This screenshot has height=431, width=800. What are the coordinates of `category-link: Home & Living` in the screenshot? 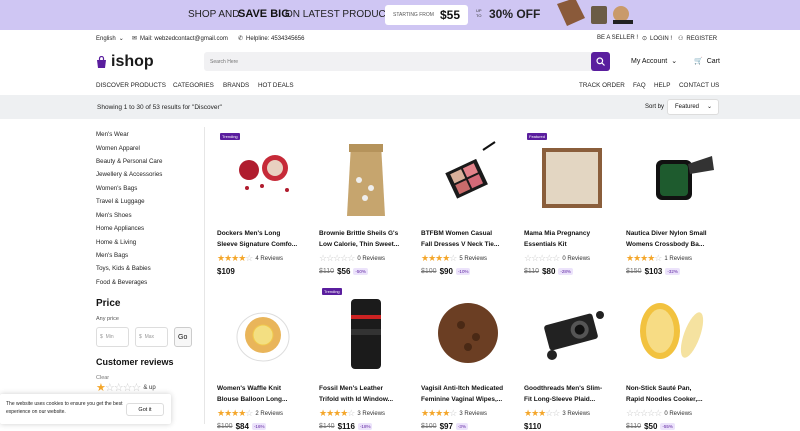 It's located at (116, 242).